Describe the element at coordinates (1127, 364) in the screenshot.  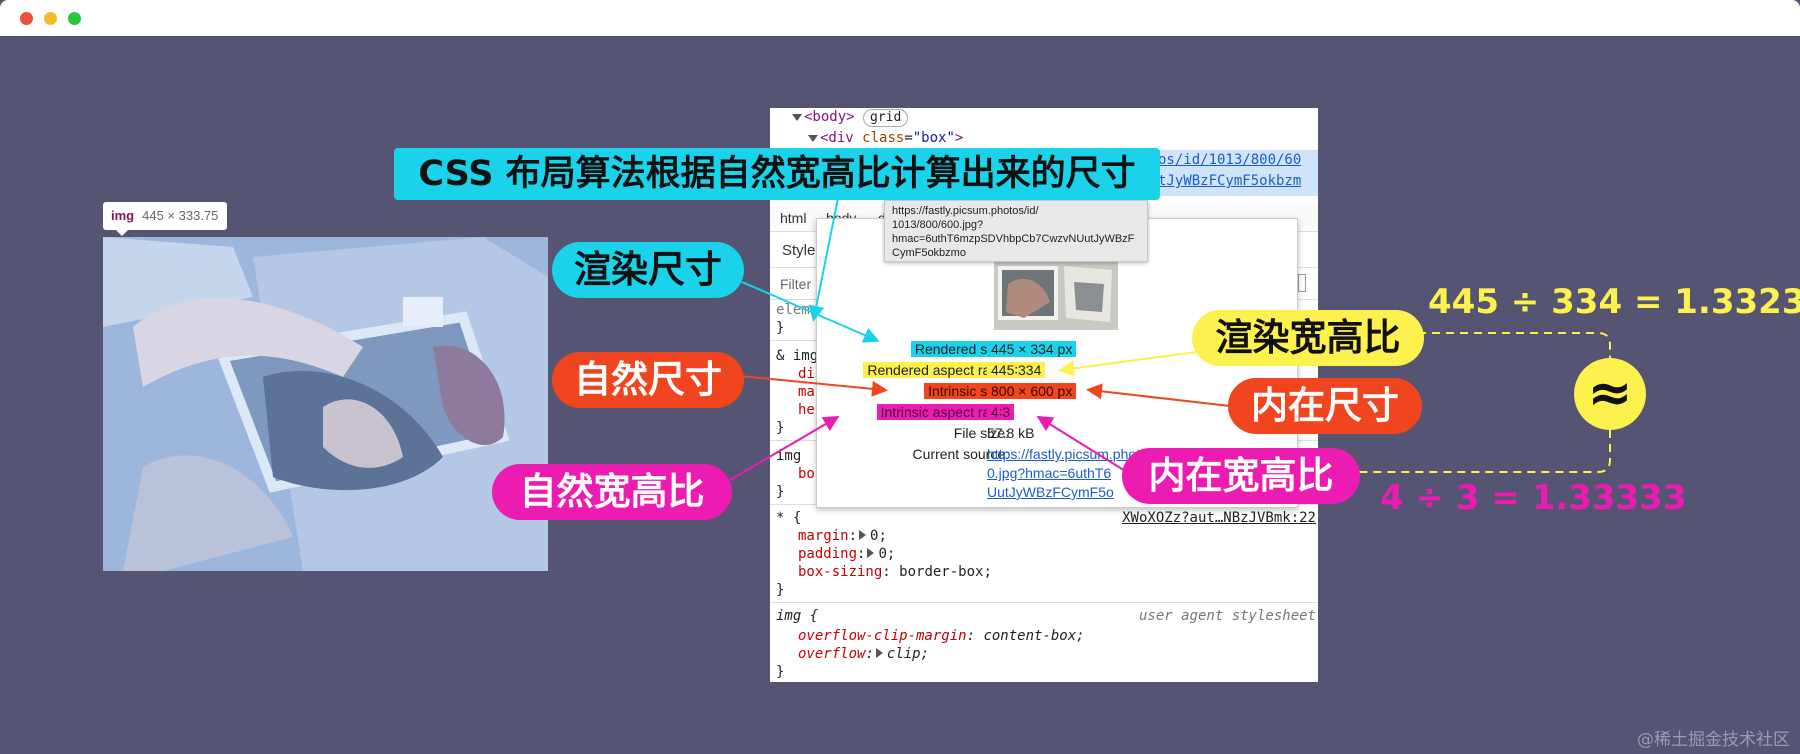
I see `rendered-ratio-arrow` at that location.